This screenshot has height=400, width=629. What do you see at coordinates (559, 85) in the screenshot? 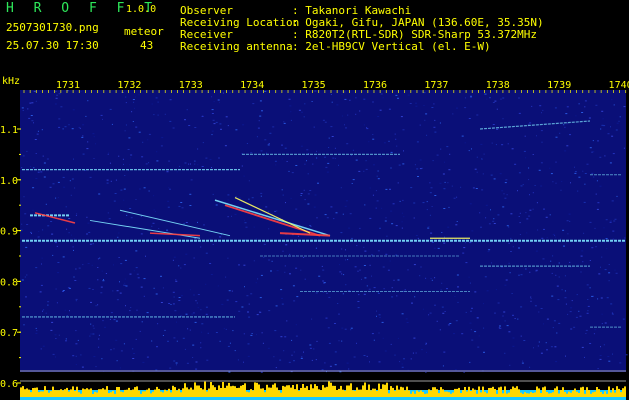
I see `x-tick-label: 1739` at bounding box center [559, 85].